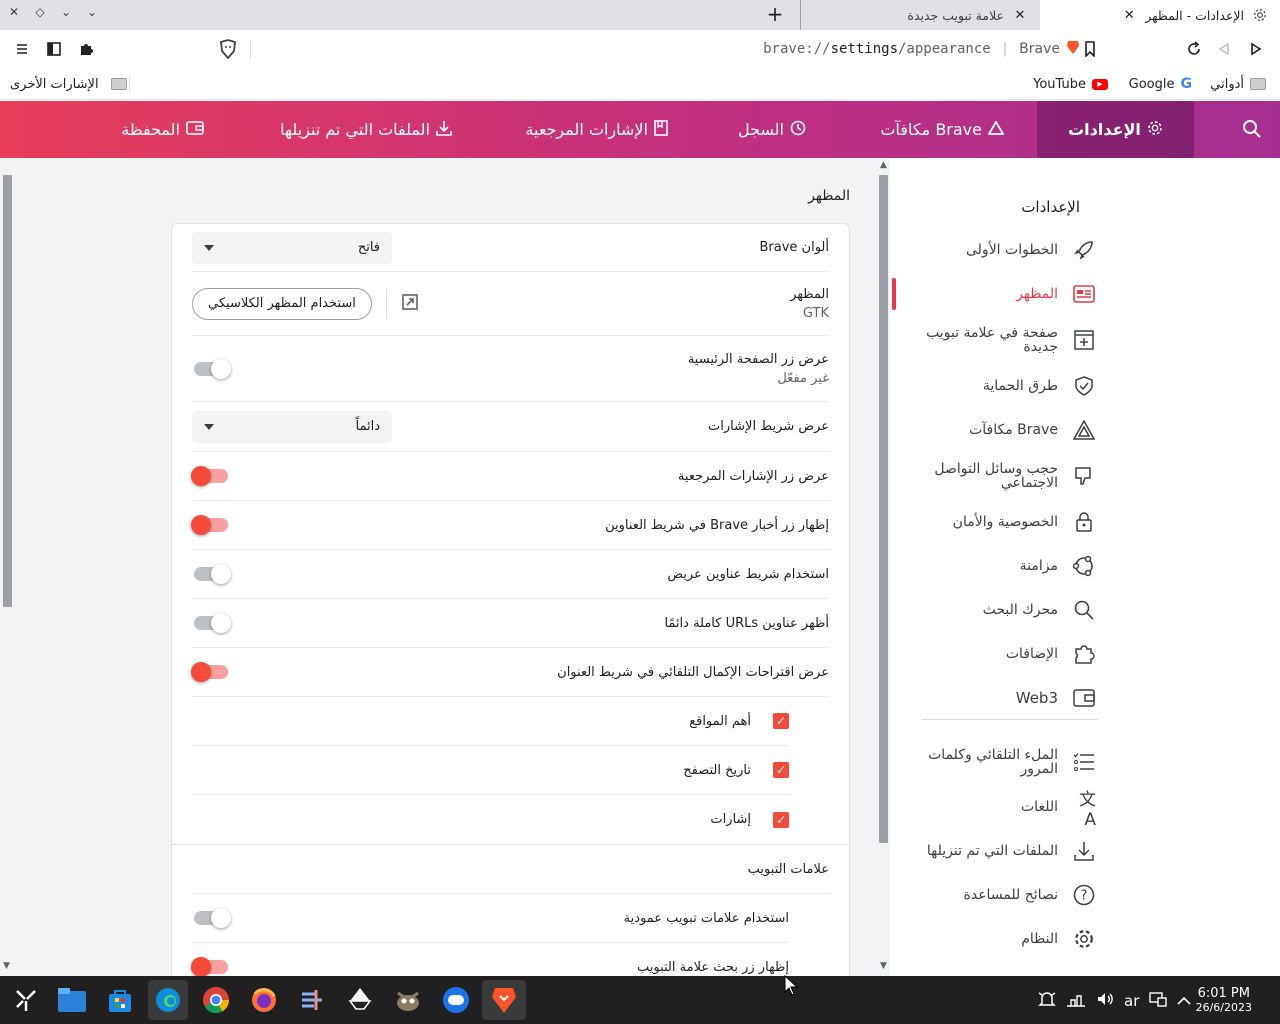 The width and height of the screenshot is (1280, 1024). I want to click on sidebar-item-label: النظام, so click(1039, 939).